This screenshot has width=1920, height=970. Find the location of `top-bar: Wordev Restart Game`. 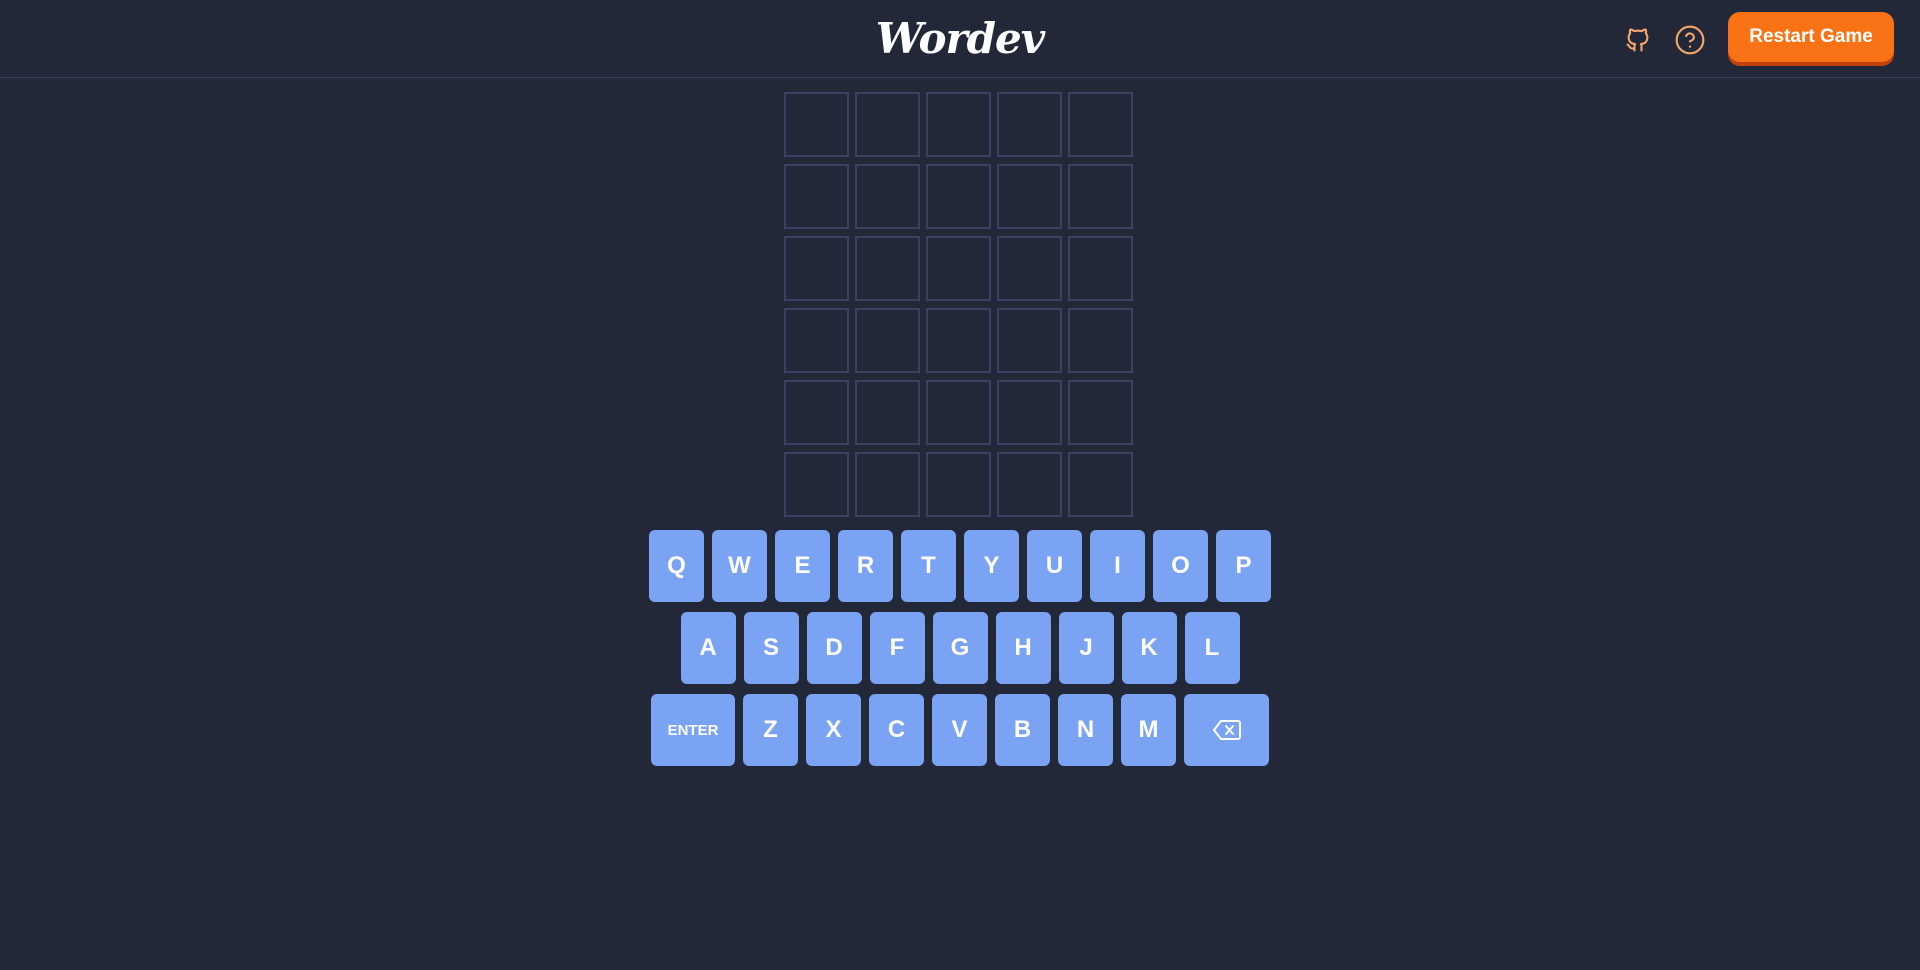

top-bar: Wordev Restart Game is located at coordinates (960, 39).